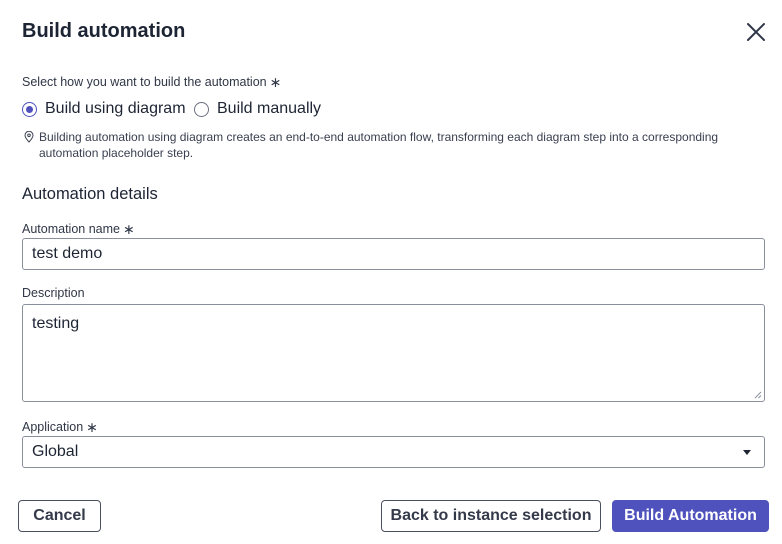 The height and width of the screenshot is (544, 782). I want to click on radio-build-manually: Build manually, so click(257, 109).